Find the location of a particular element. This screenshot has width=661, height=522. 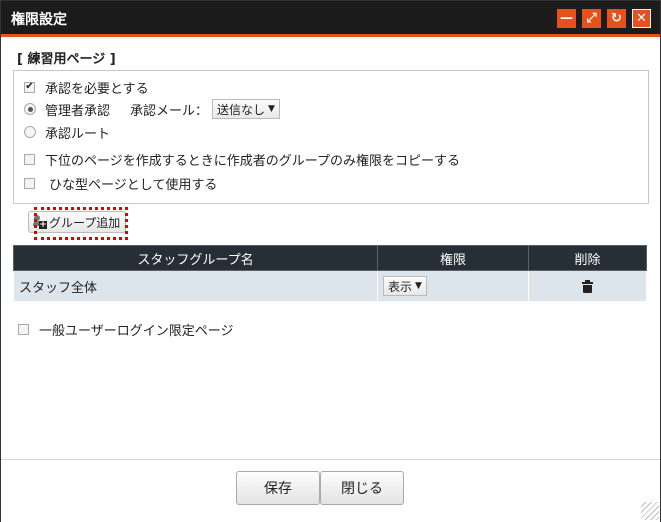

dialog-title: 権限設定 is located at coordinates (39, 20).